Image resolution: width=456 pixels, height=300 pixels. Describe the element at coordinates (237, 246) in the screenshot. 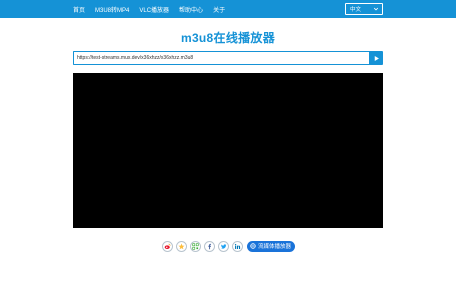

I see `linkedin-icon` at that location.